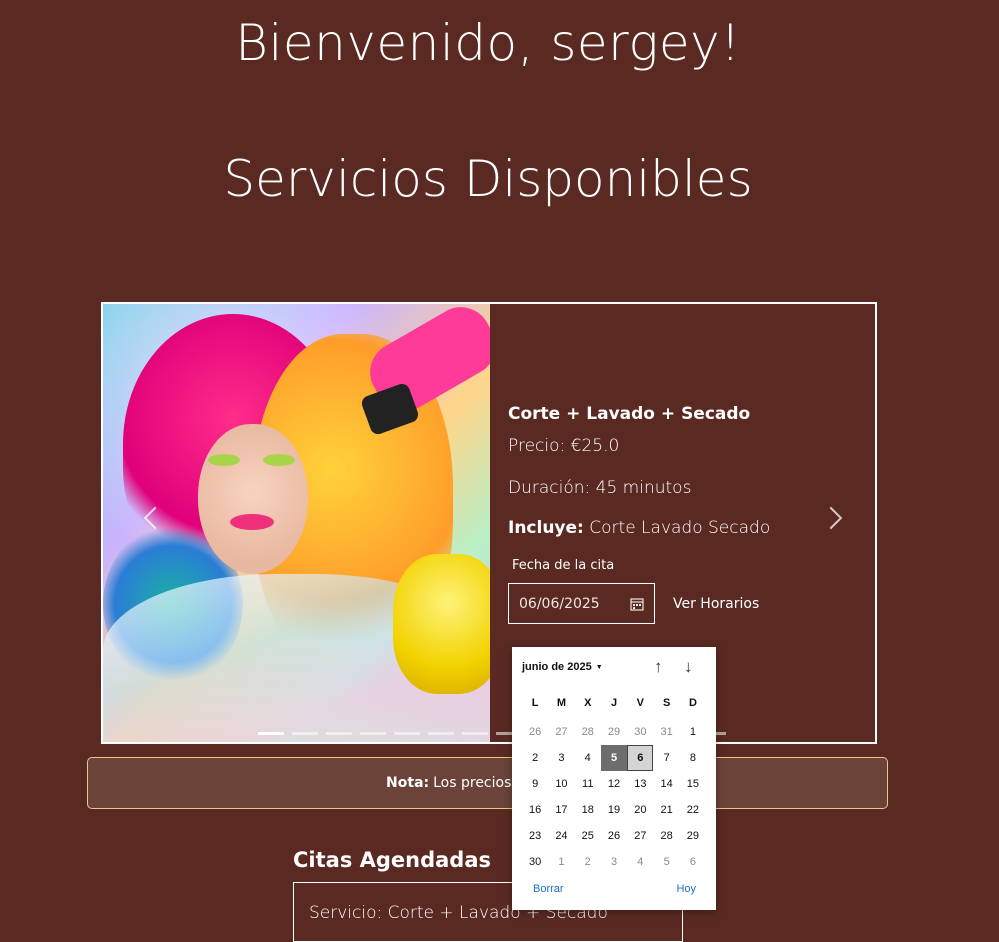 The width and height of the screenshot is (999, 942). Describe the element at coordinates (629, 414) in the screenshot. I see `service-name: Corte + Lavado + Secado` at that location.